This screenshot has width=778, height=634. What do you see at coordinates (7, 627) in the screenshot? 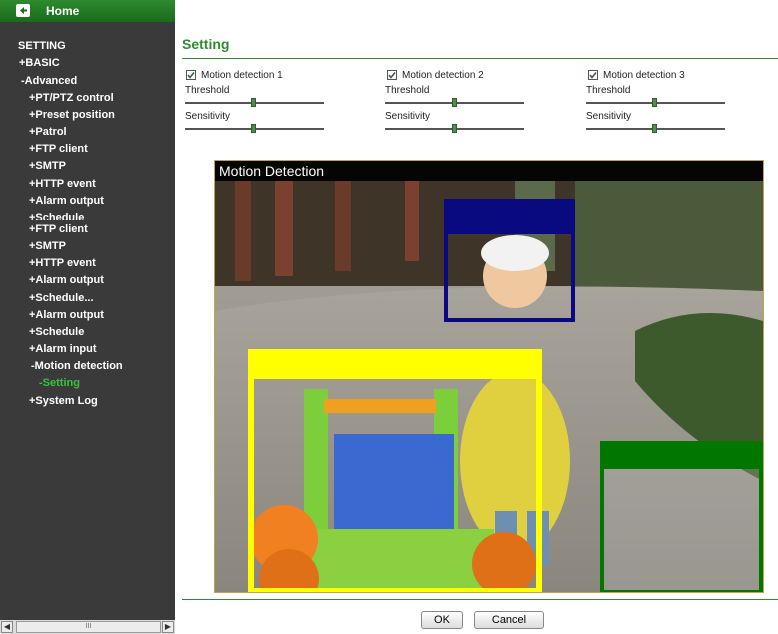
I see `scroll-left-arrow-icon: ◀` at bounding box center [7, 627].